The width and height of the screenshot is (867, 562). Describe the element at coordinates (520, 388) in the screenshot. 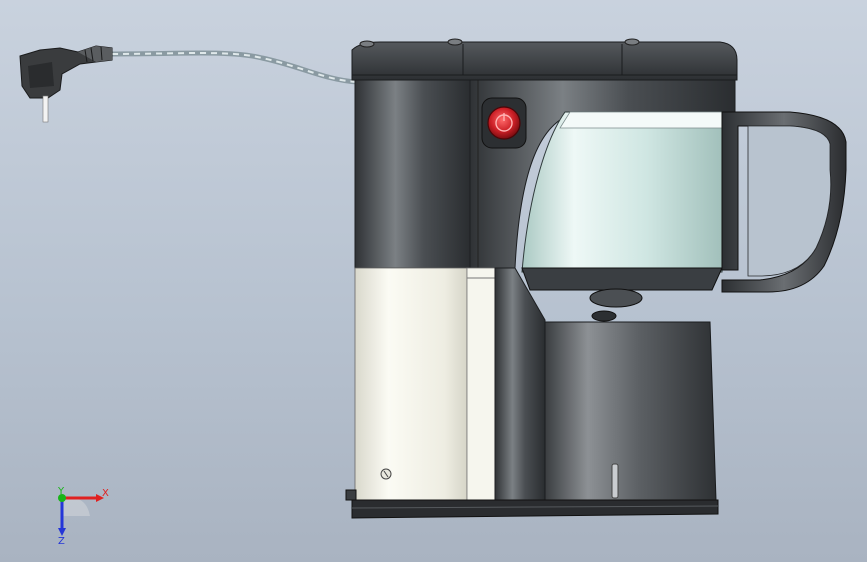

I see `central-column` at that location.